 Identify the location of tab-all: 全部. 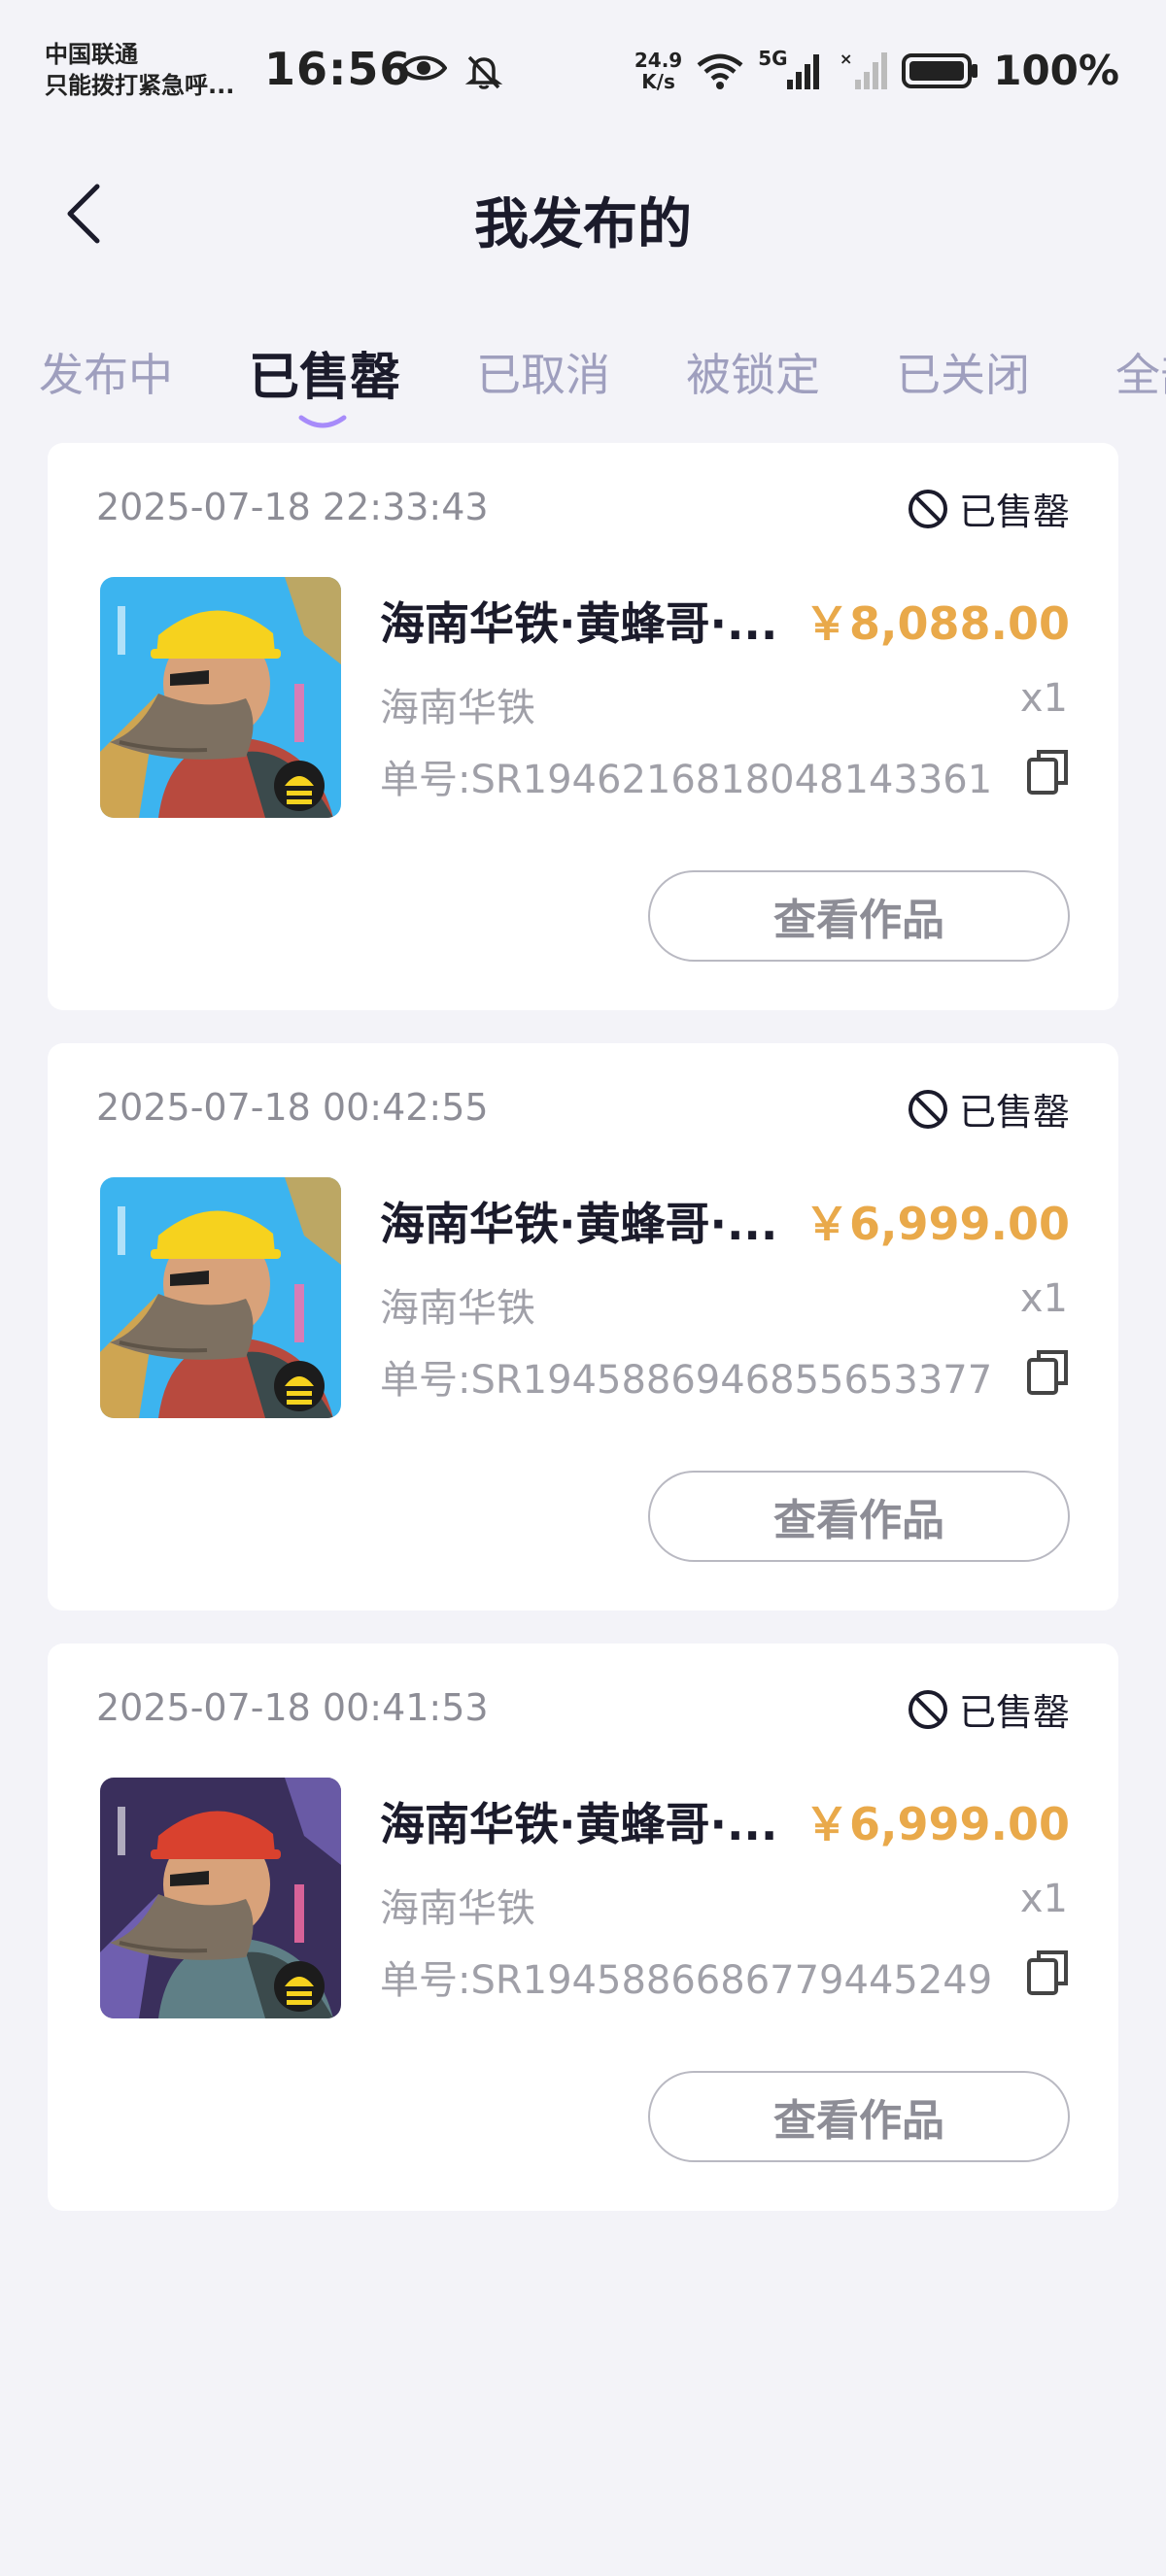
(1140, 372).